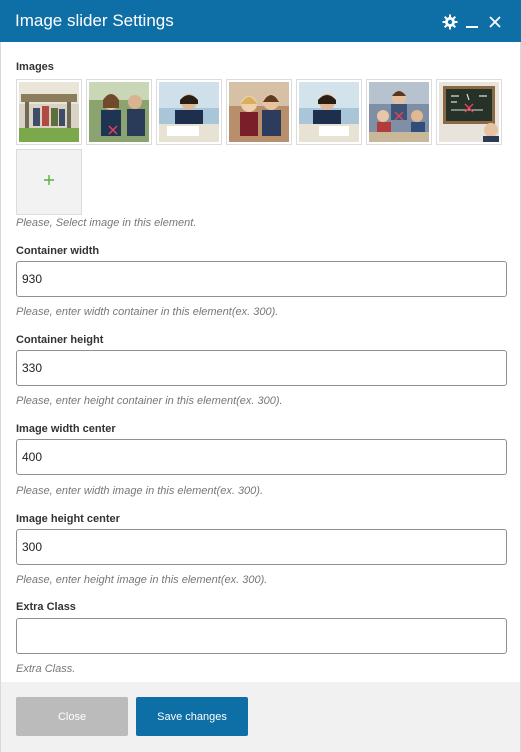  I want to click on minimize-icon, so click(472, 22).